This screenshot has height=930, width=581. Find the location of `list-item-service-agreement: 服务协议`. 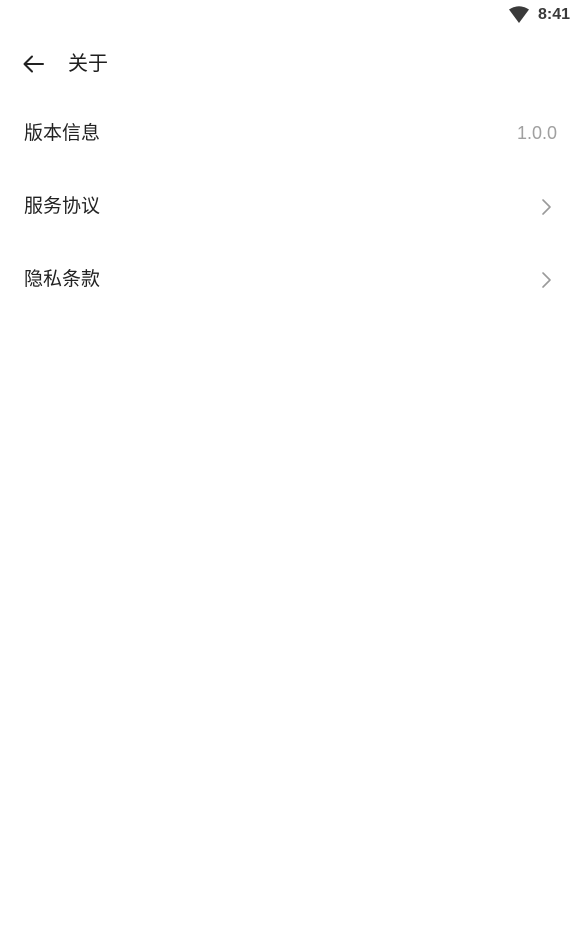

list-item-service-agreement: 服务协议 is located at coordinates (290, 205).